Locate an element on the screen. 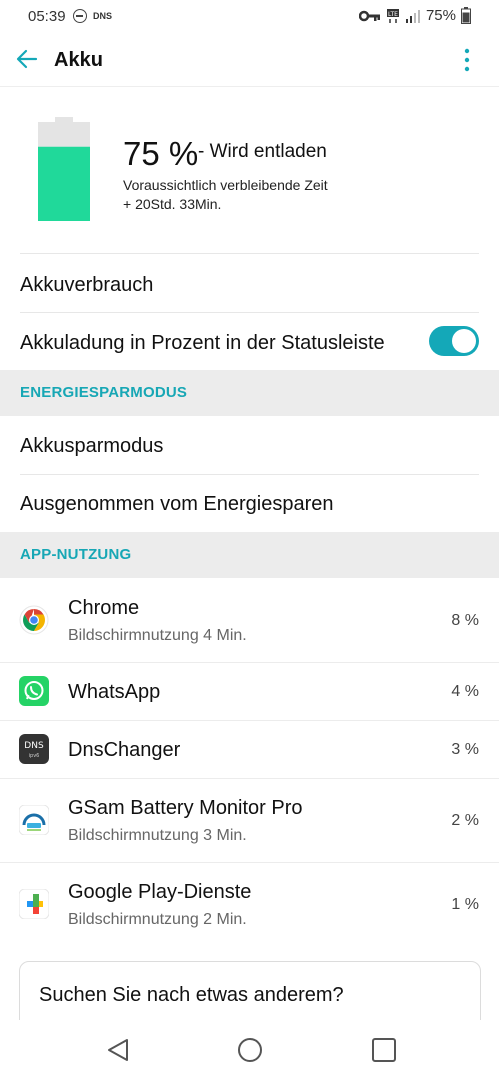  lte-icon: LTE is located at coordinates (392, 15).